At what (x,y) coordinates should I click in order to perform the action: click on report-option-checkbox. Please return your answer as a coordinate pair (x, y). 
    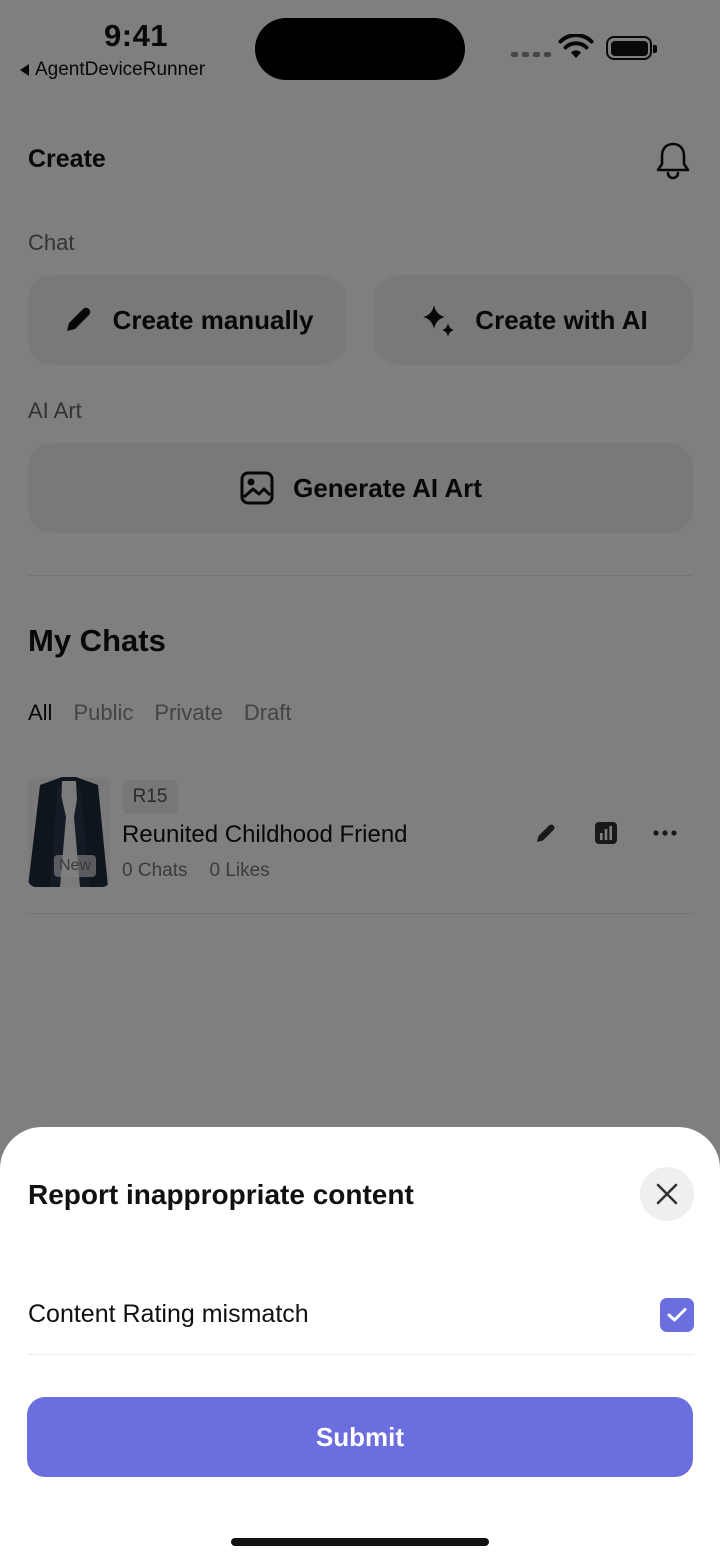
    Looking at the image, I should click on (677, 1314).